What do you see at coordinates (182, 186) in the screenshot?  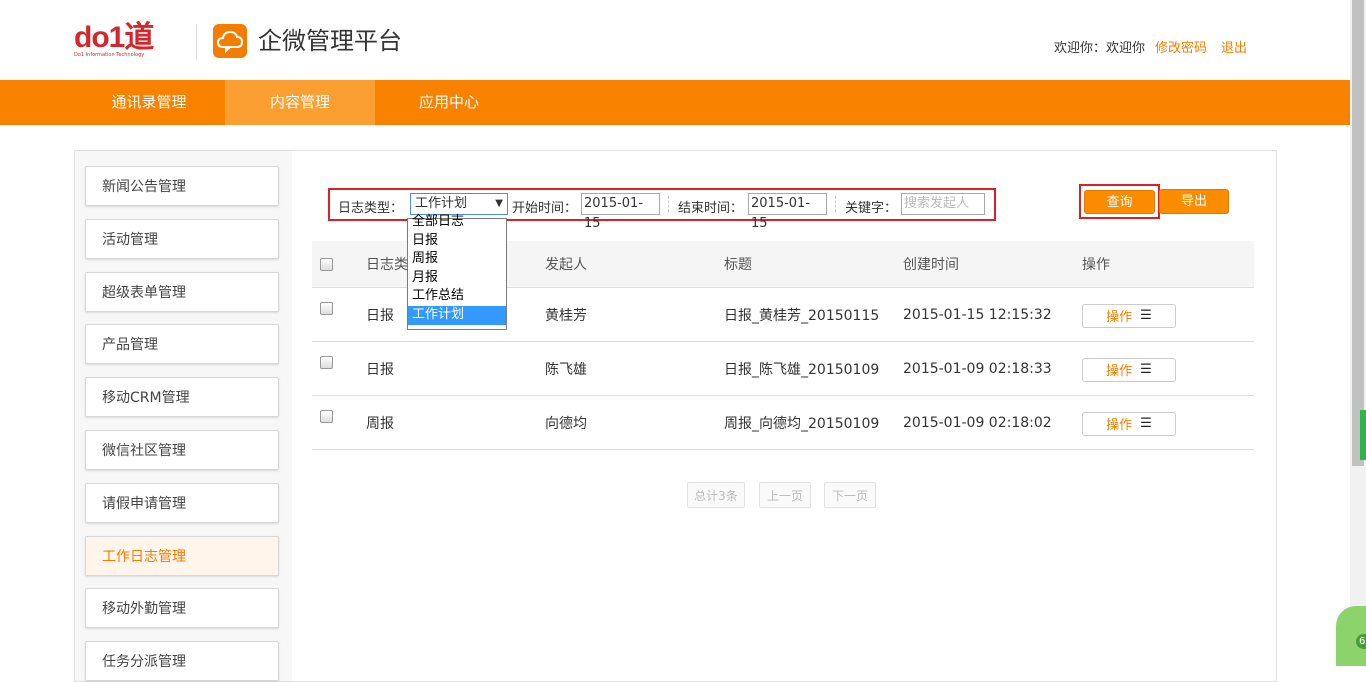 I see `sidebar-item-news: 新闻公告管理` at bounding box center [182, 186].